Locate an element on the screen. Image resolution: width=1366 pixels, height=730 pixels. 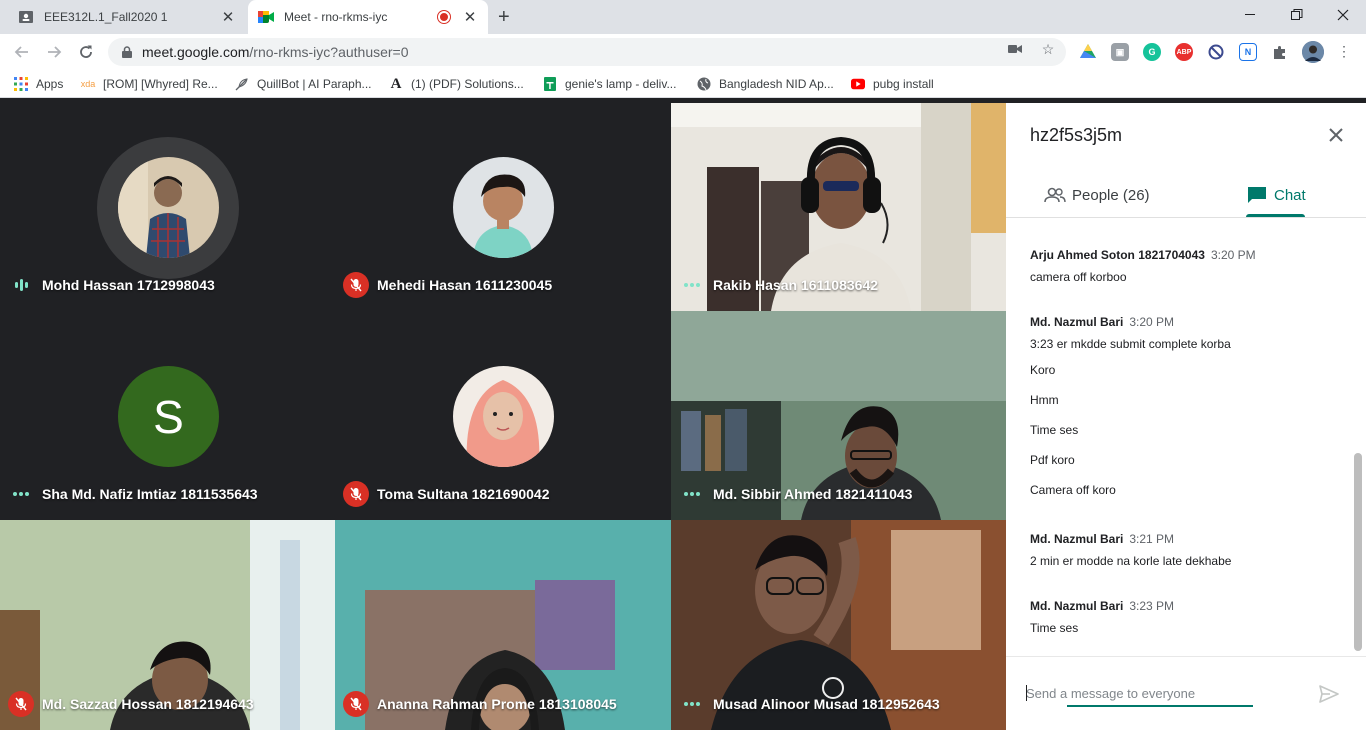
address-bar: meet.google.com/rno-rkms-iyc?authuser=0 is located at coordinates (587, 52).